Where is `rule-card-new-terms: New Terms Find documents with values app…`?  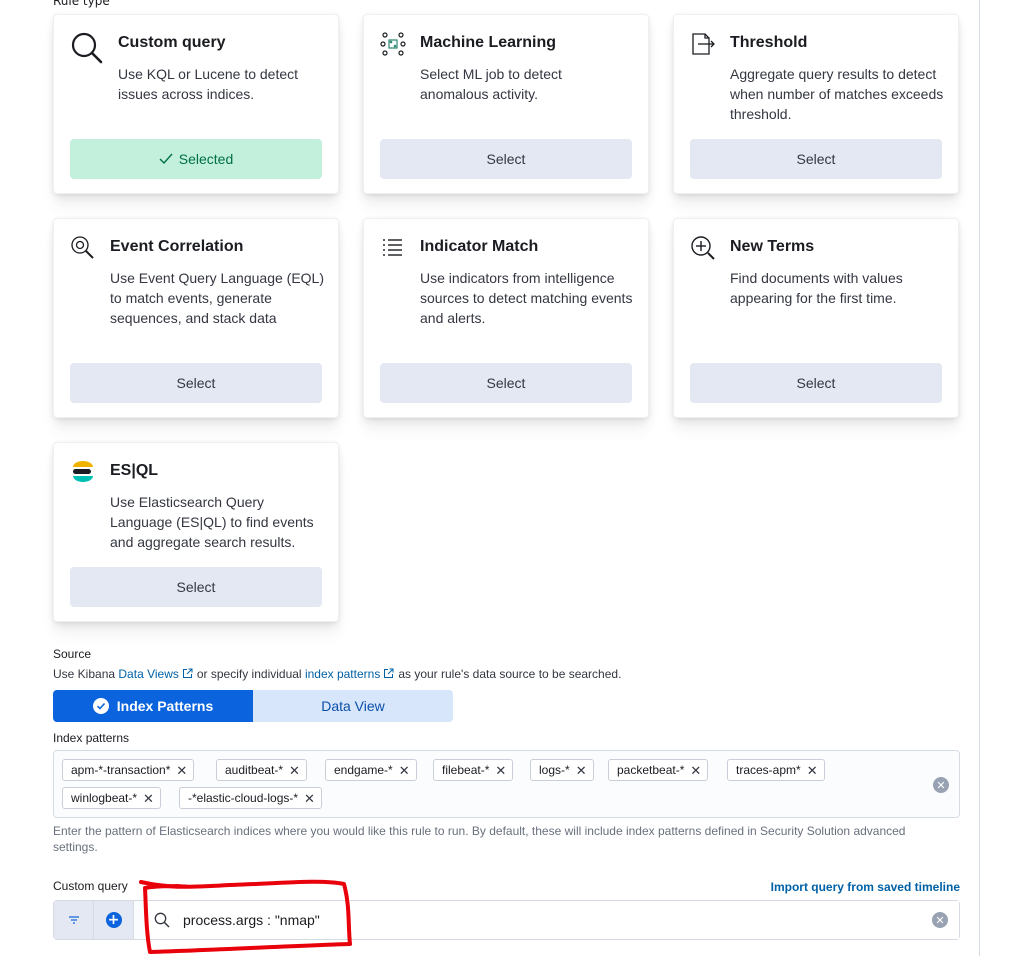 rule-card-new-terms: New Terms Find documents with values app… is located at coordinates (816, 318).